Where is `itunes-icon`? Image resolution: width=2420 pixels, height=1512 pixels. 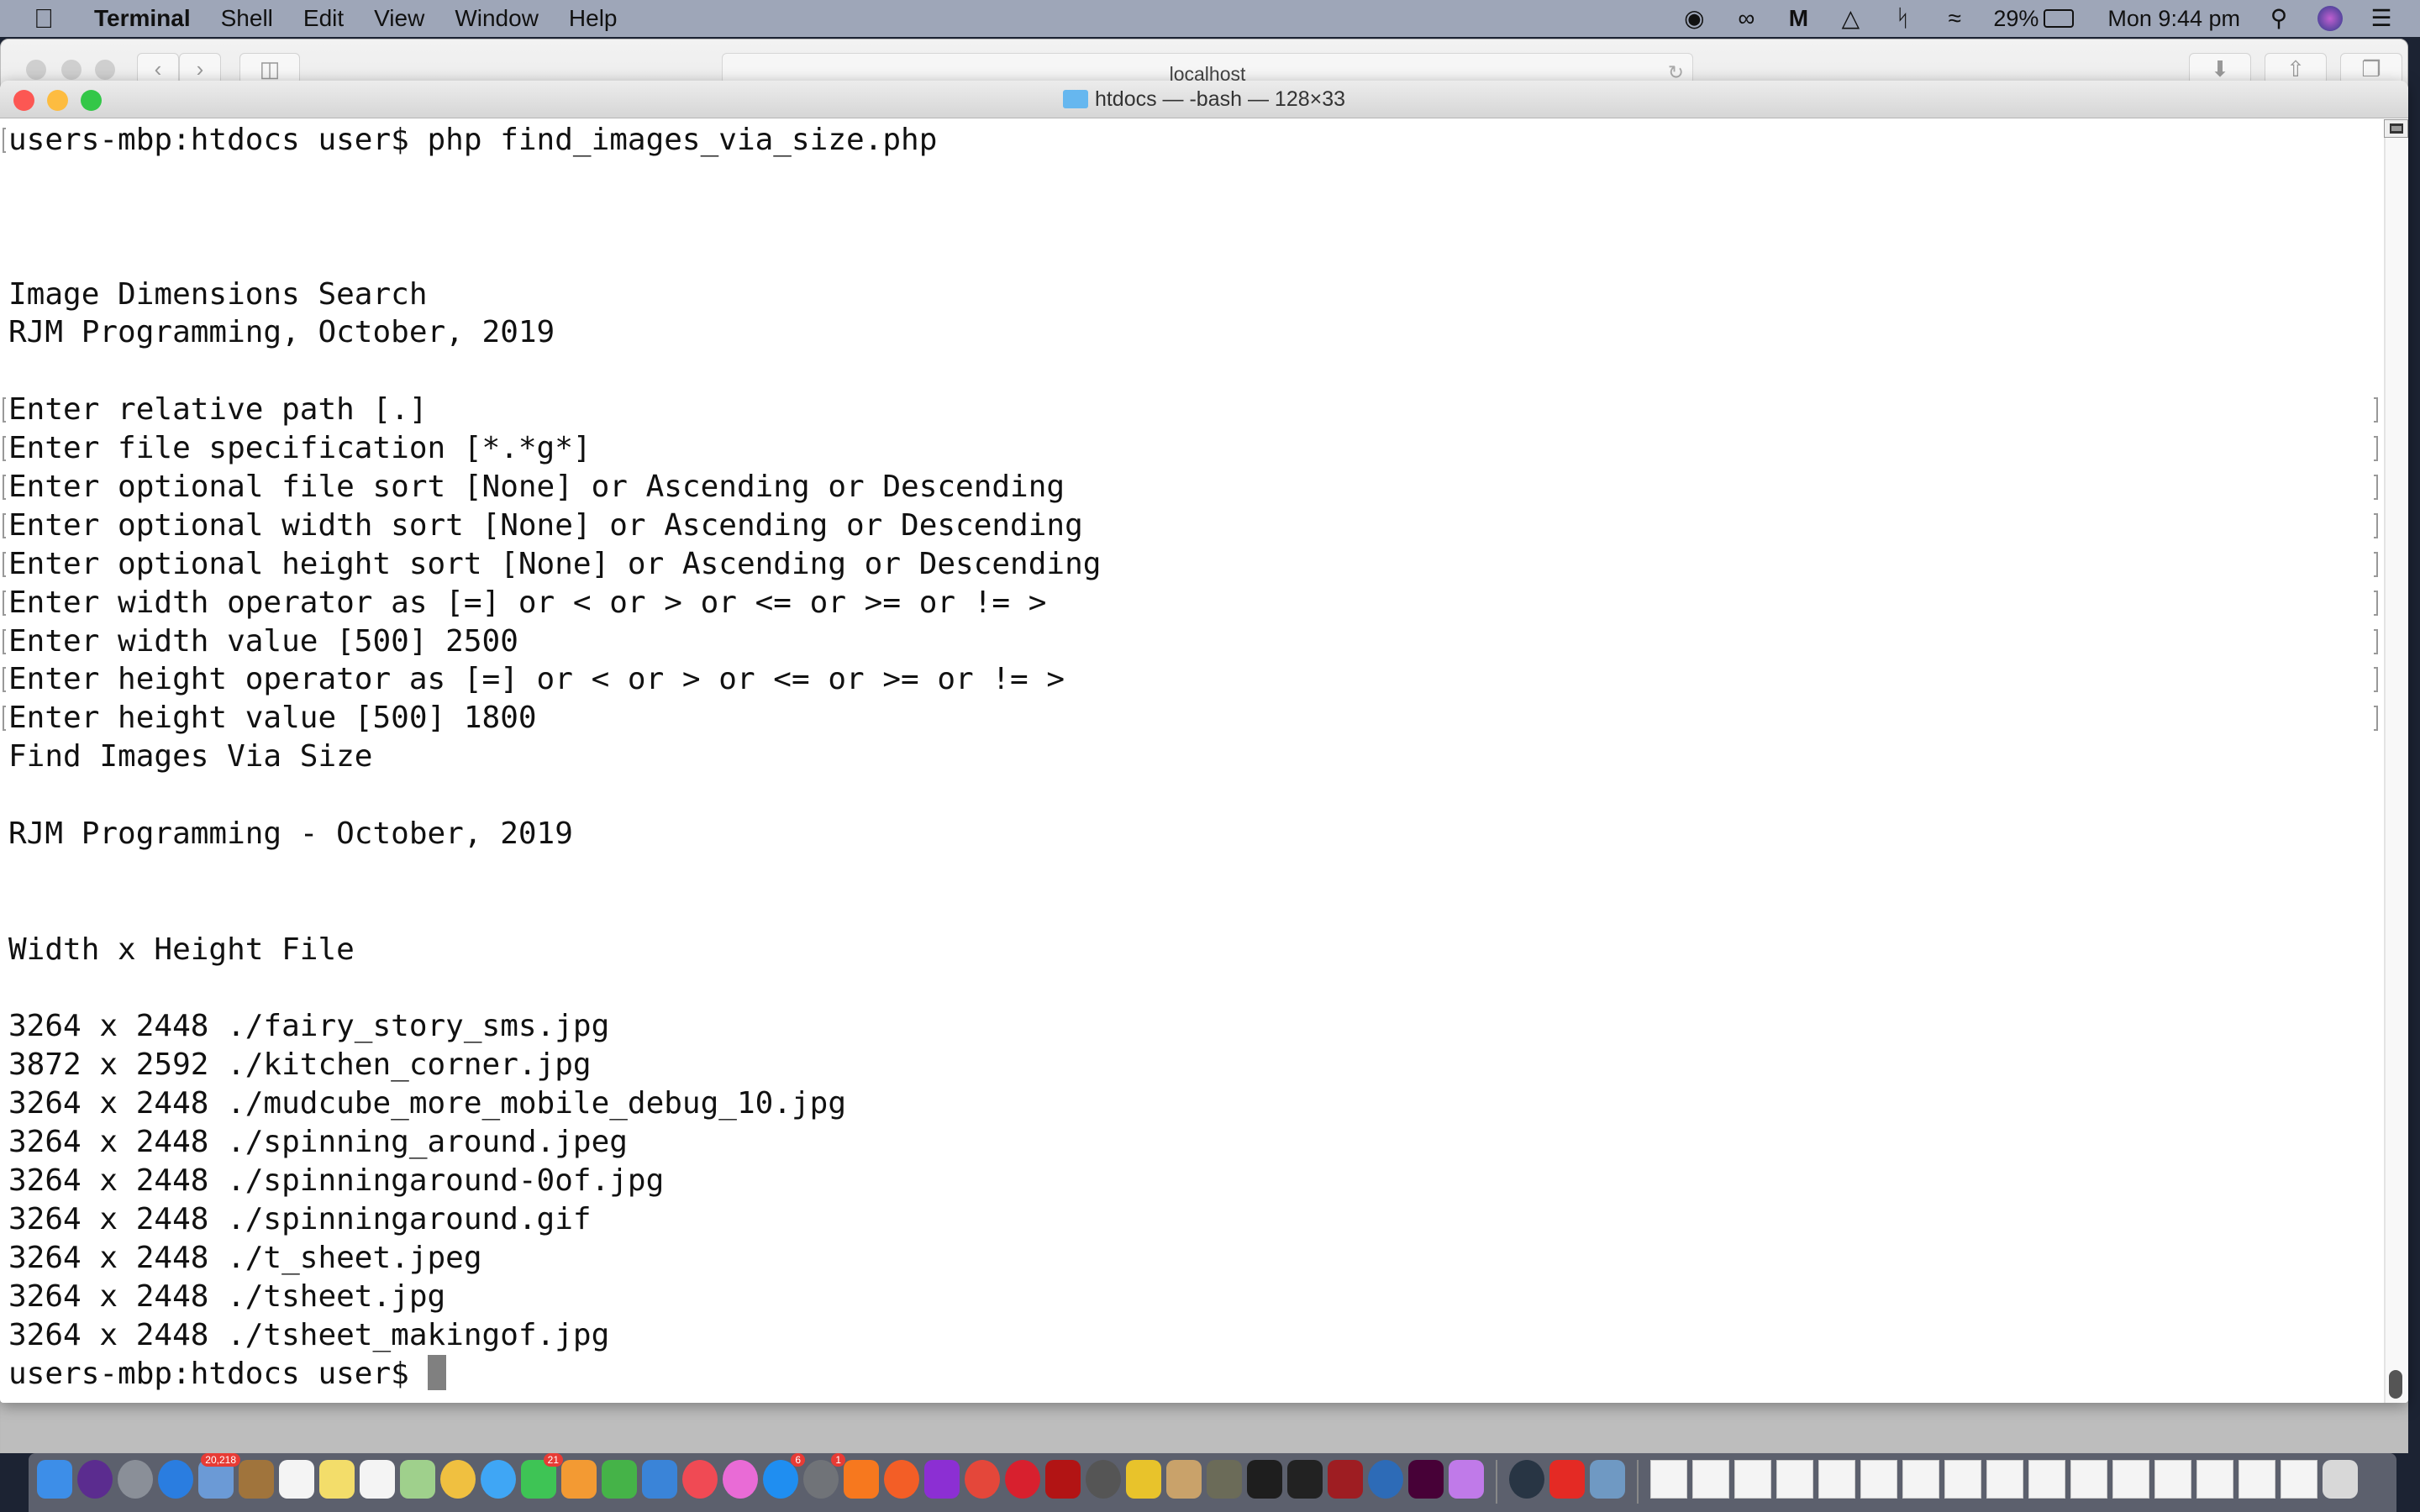
itunes-icon is located at coordinates (740, 1479).